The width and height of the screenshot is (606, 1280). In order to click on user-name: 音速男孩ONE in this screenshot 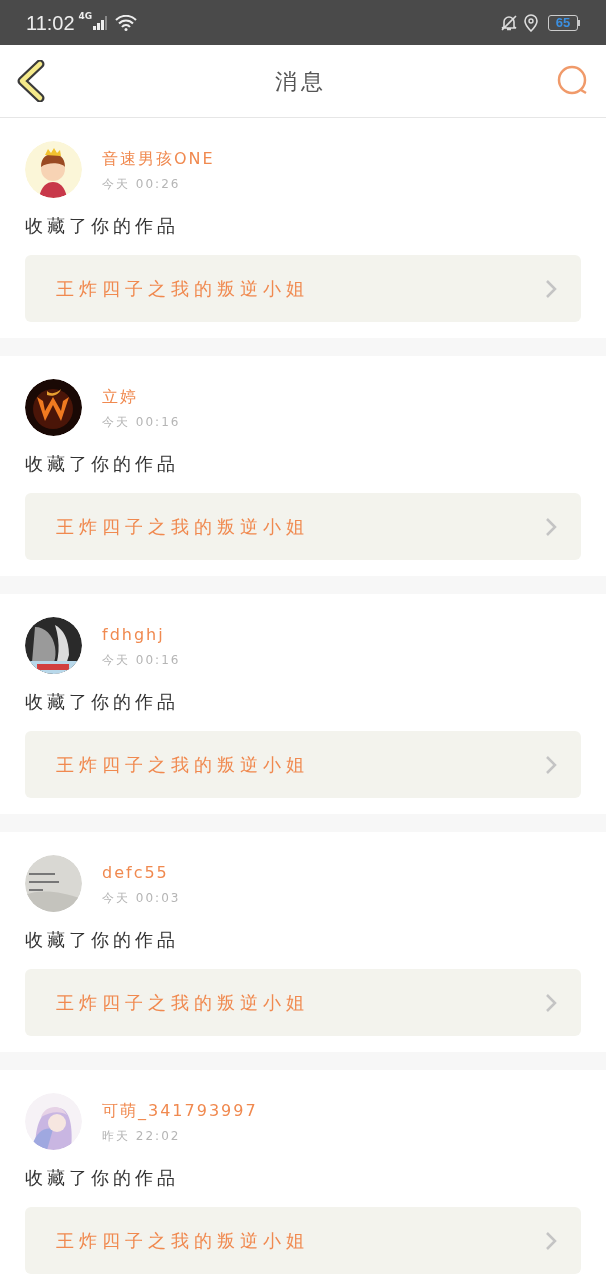, I will do `click(158, 158)`.